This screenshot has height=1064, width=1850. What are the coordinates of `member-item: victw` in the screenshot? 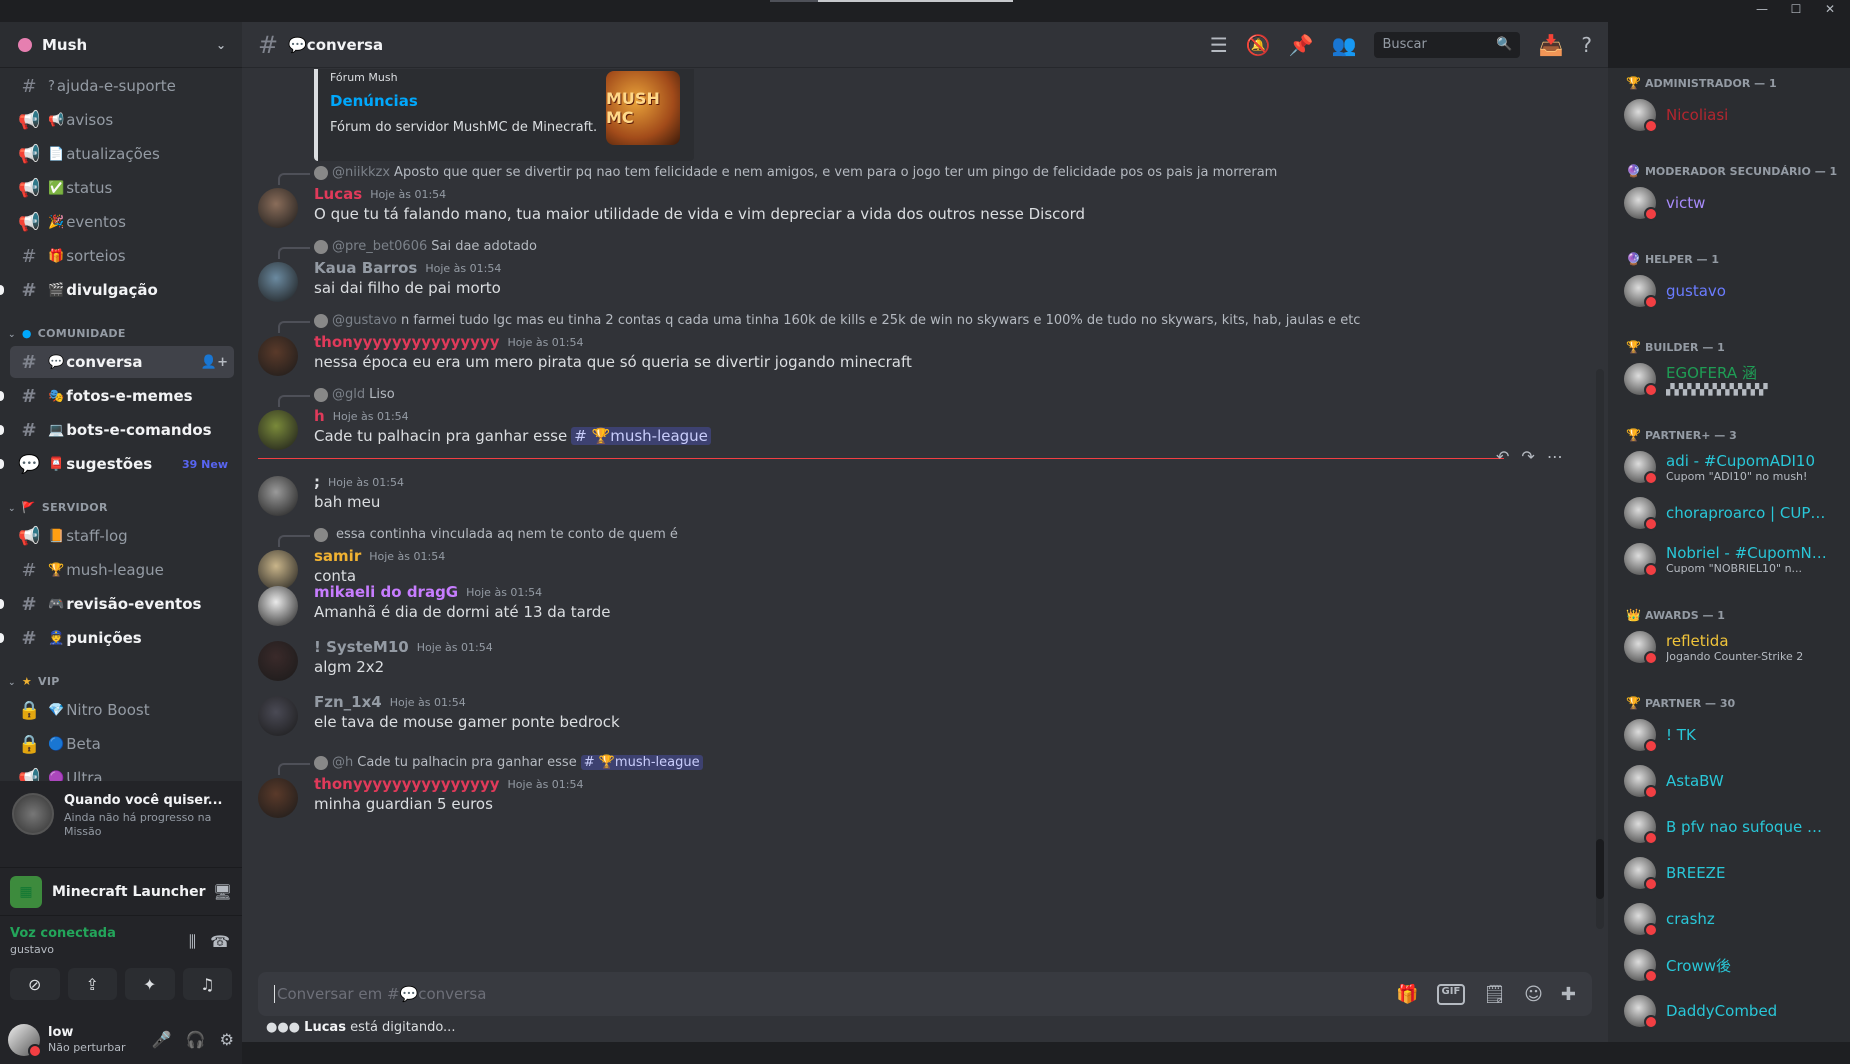 It's located at (1729, 203).